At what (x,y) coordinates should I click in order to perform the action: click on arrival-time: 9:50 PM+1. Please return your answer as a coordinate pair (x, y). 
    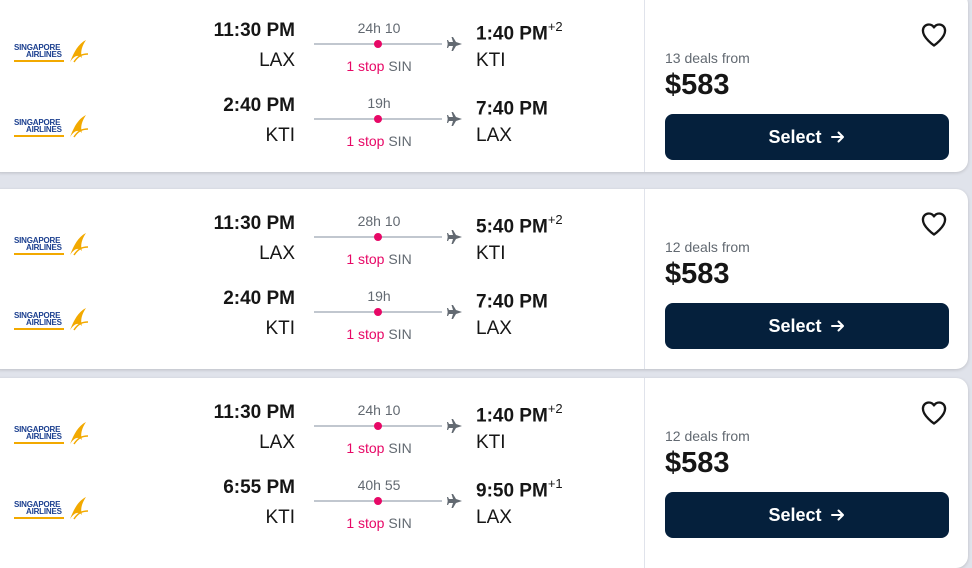
    Looking at the image, I should click on (519, 489).